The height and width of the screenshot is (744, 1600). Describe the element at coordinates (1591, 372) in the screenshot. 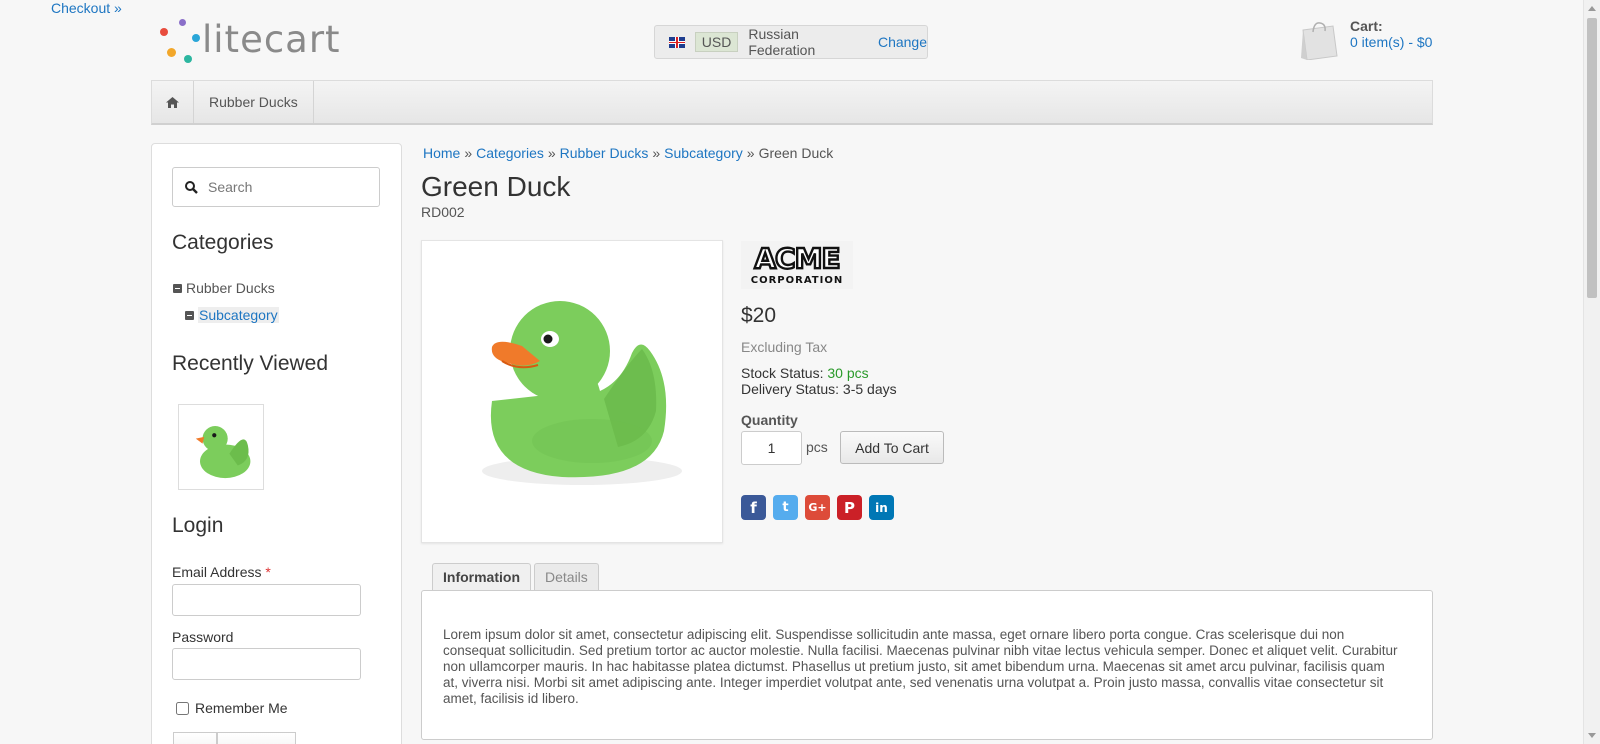

I see `page-scrollbar` at that location.